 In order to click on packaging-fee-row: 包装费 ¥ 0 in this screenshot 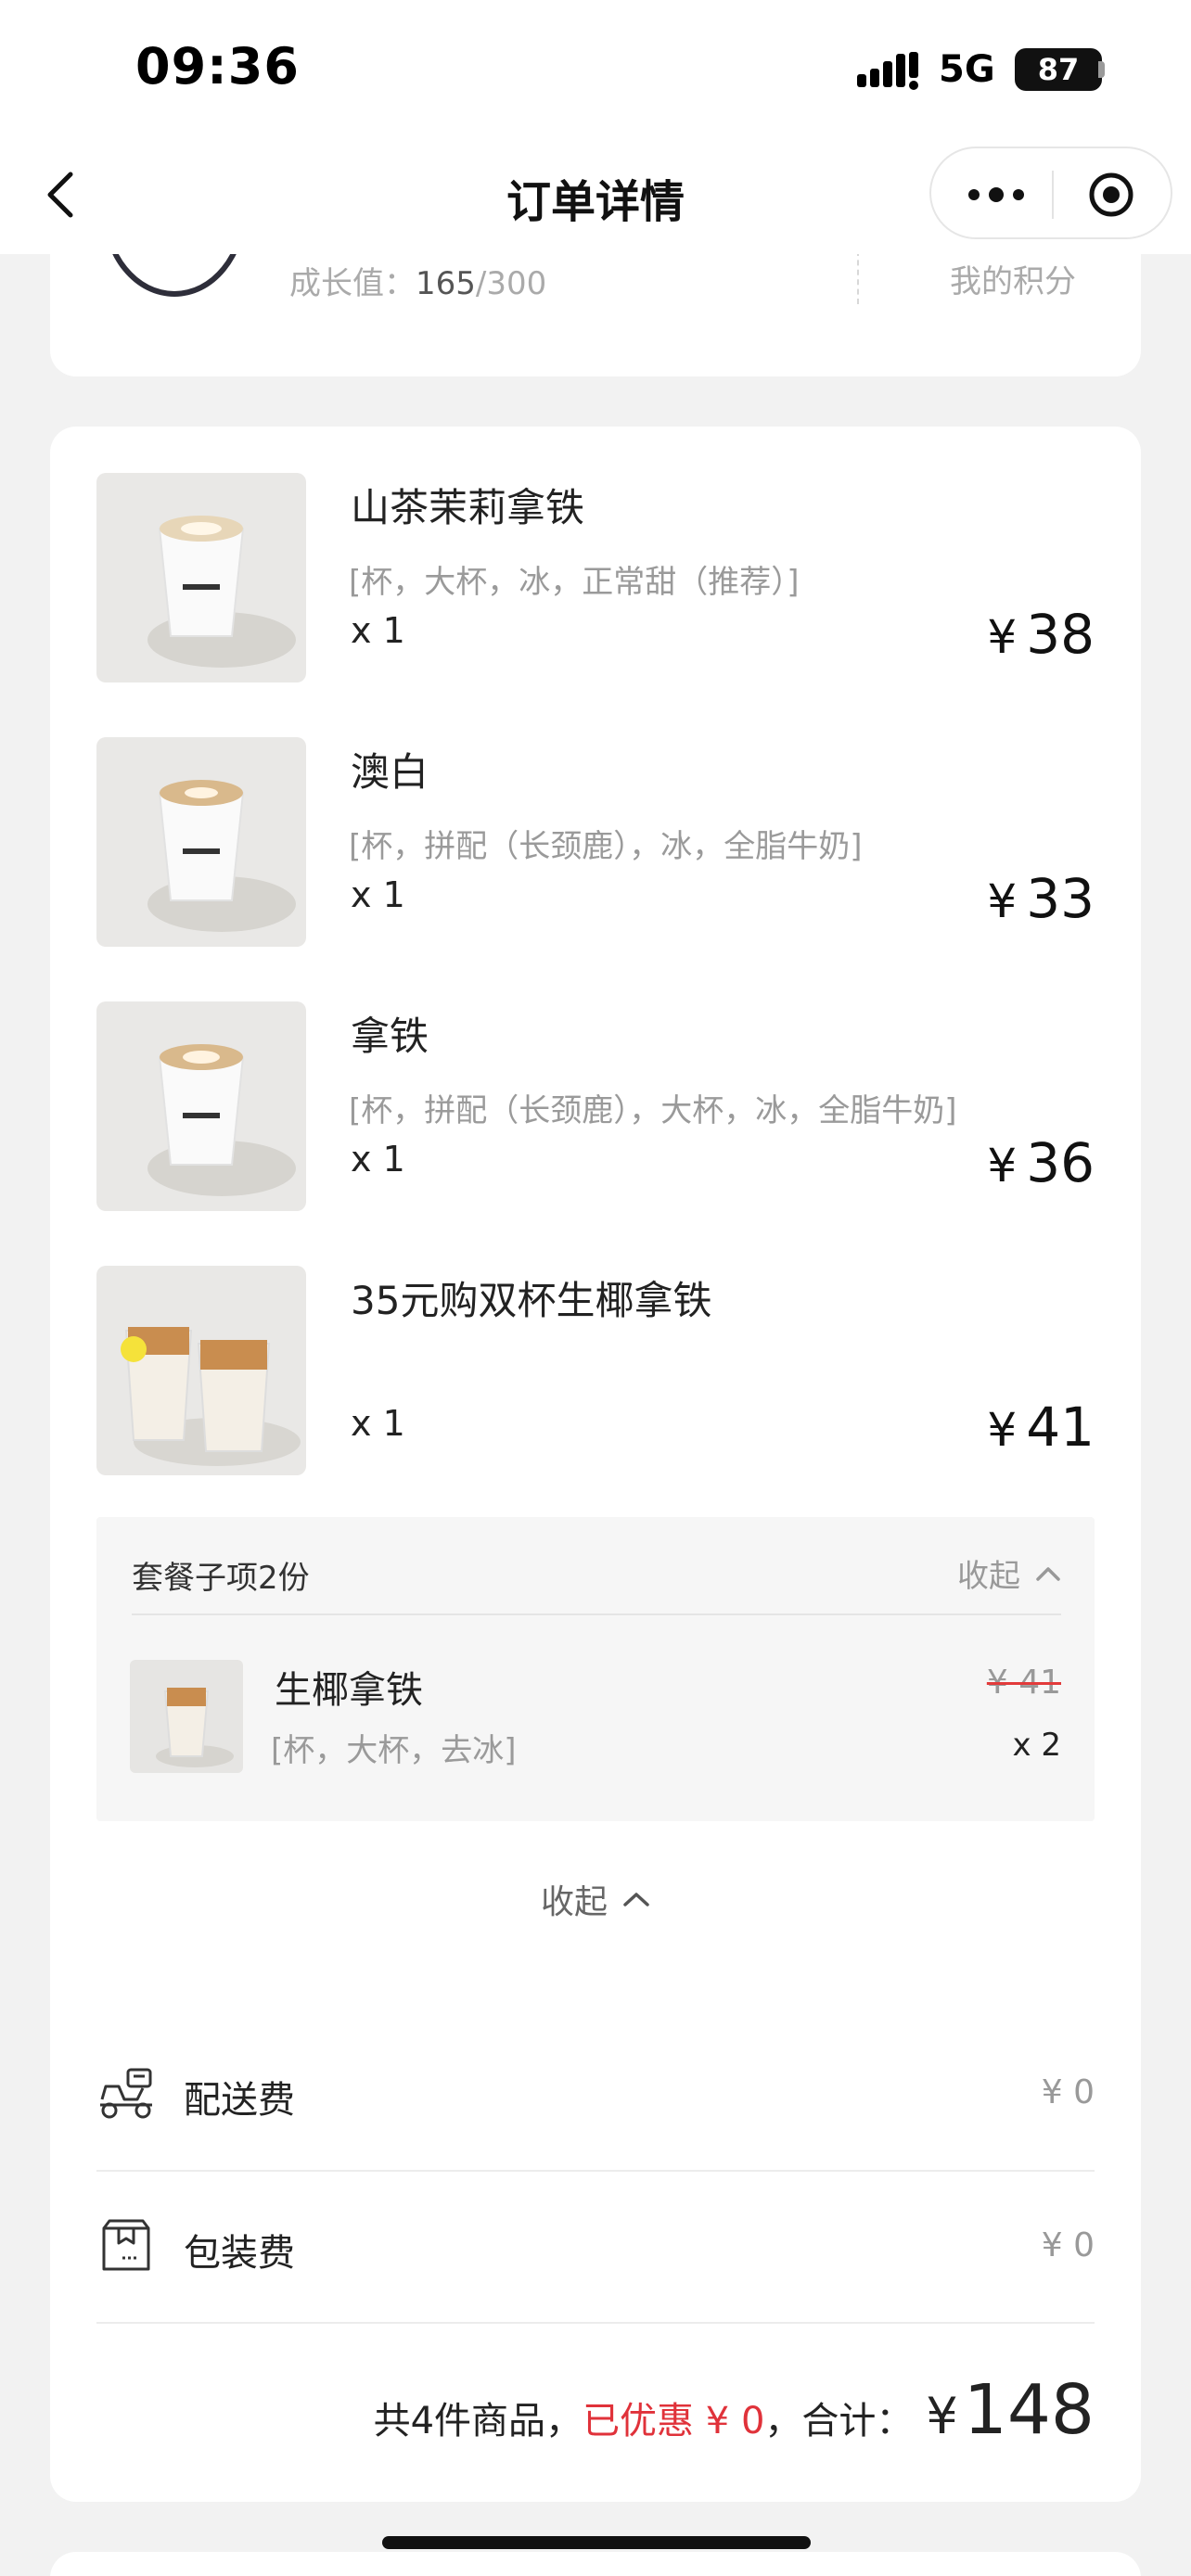, I will do `click(595, 2246)`.